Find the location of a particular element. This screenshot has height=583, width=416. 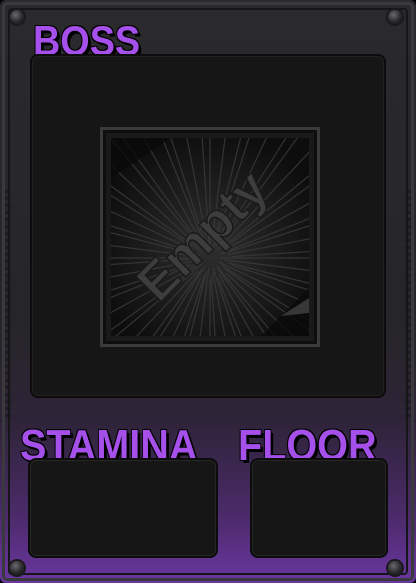

left-edge-decoration is located at coordinates (7, 305).